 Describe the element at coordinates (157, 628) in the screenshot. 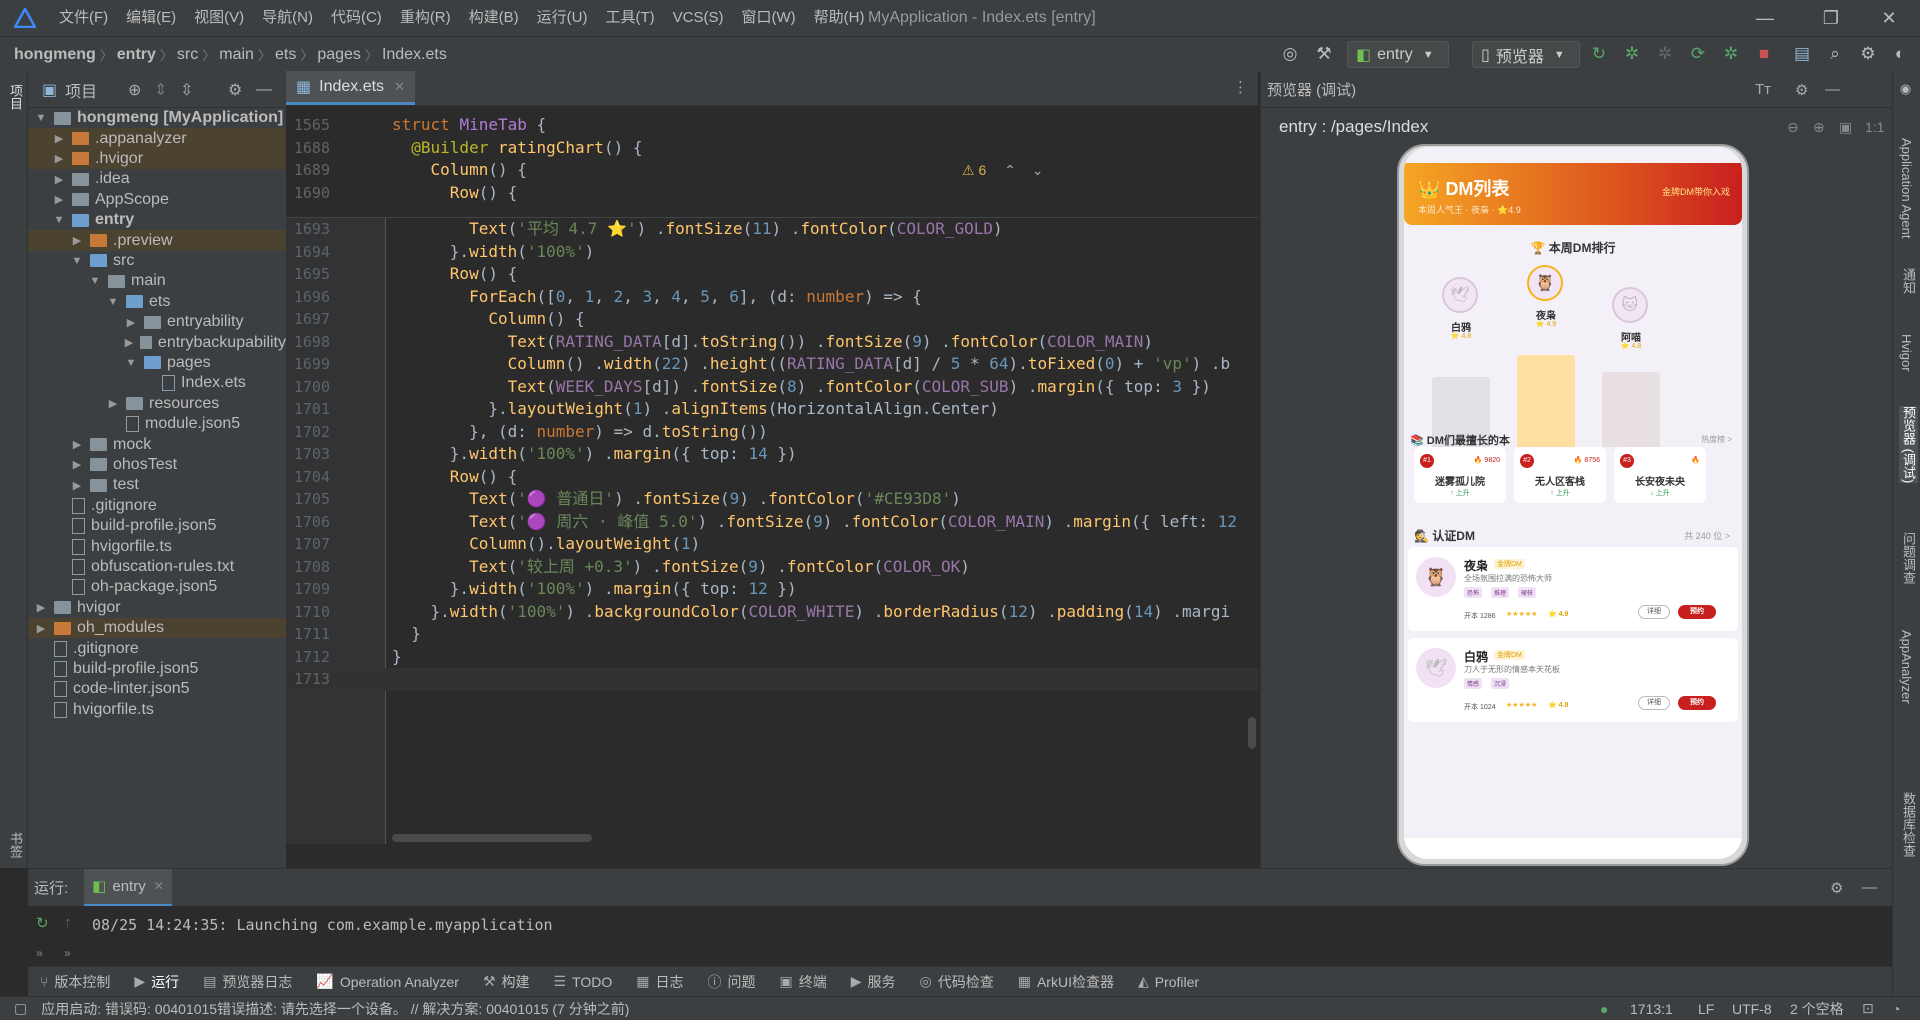

I see `tree-folder: ▶ oh_modules` at that location.